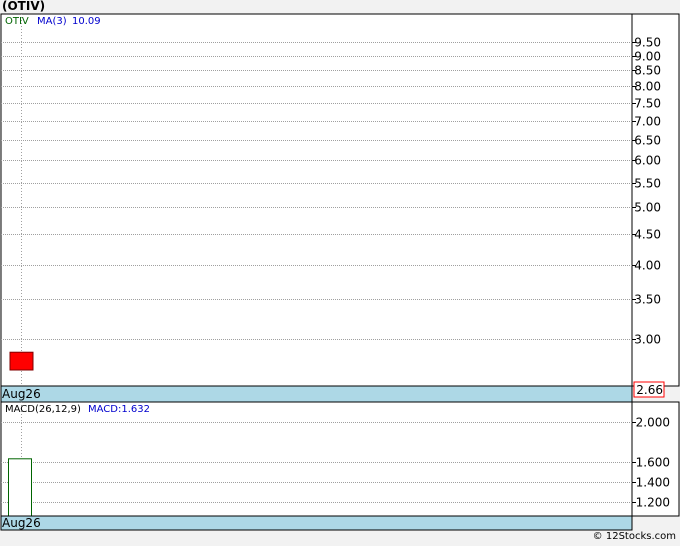 The width and height of the screenshot is (680, 546). What do you see at coordinates (647, 43) in the screenshot?
I see `price-tick-label: 9.50` at bounding box center [647, 43].